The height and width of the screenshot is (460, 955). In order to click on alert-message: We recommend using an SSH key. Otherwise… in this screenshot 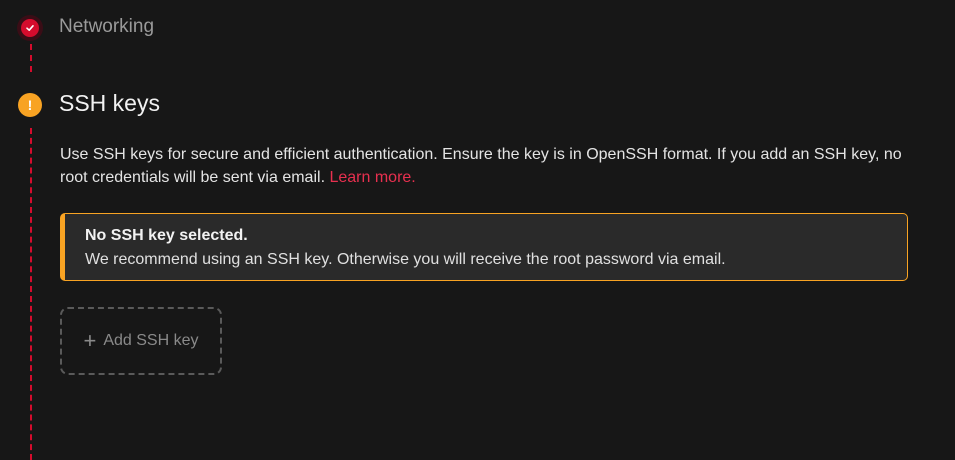, I will do `click(405, 259)`.